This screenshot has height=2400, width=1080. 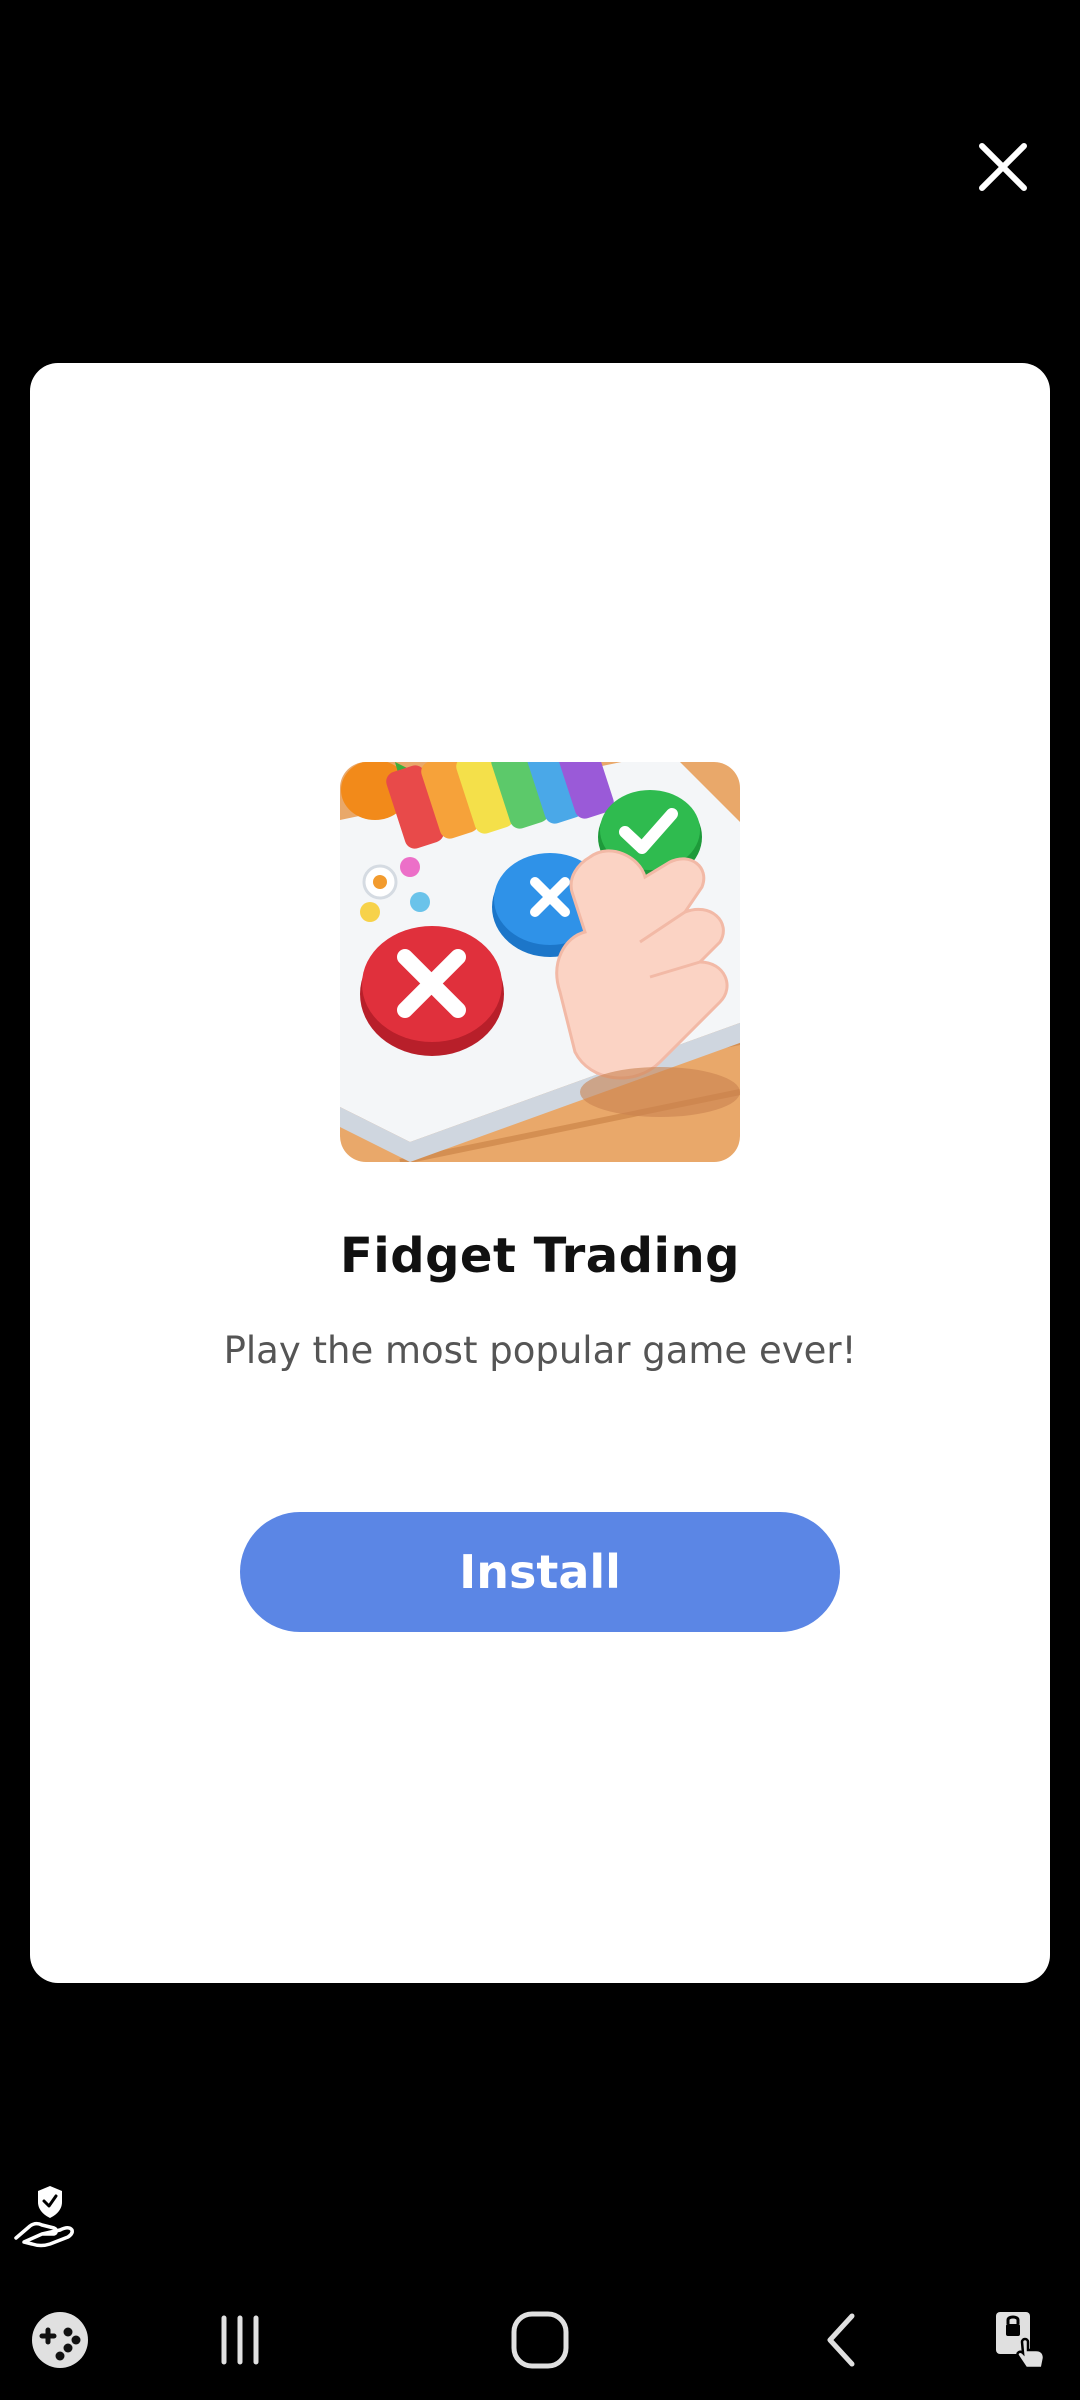 What do you see at coordinates (60, 2340) in the screenshot?
I see `game-launcher-icon` at bounding box center [60, 2340].